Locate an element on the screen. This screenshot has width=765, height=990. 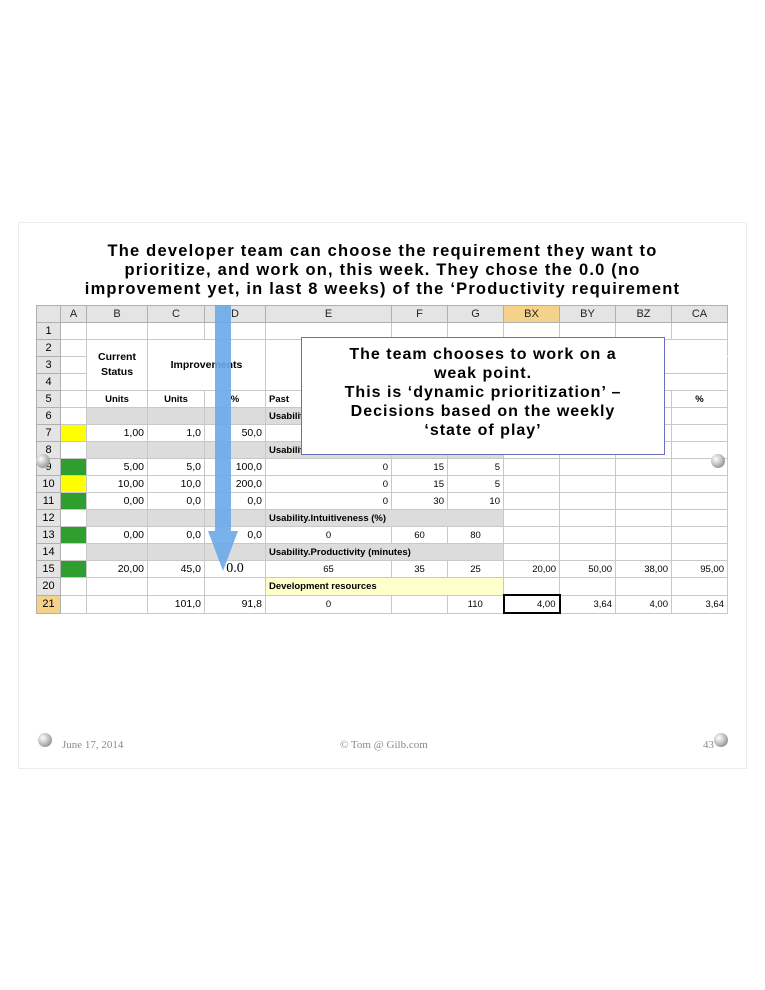
col-header-bz: BZ is located at coordinates (643, 314).